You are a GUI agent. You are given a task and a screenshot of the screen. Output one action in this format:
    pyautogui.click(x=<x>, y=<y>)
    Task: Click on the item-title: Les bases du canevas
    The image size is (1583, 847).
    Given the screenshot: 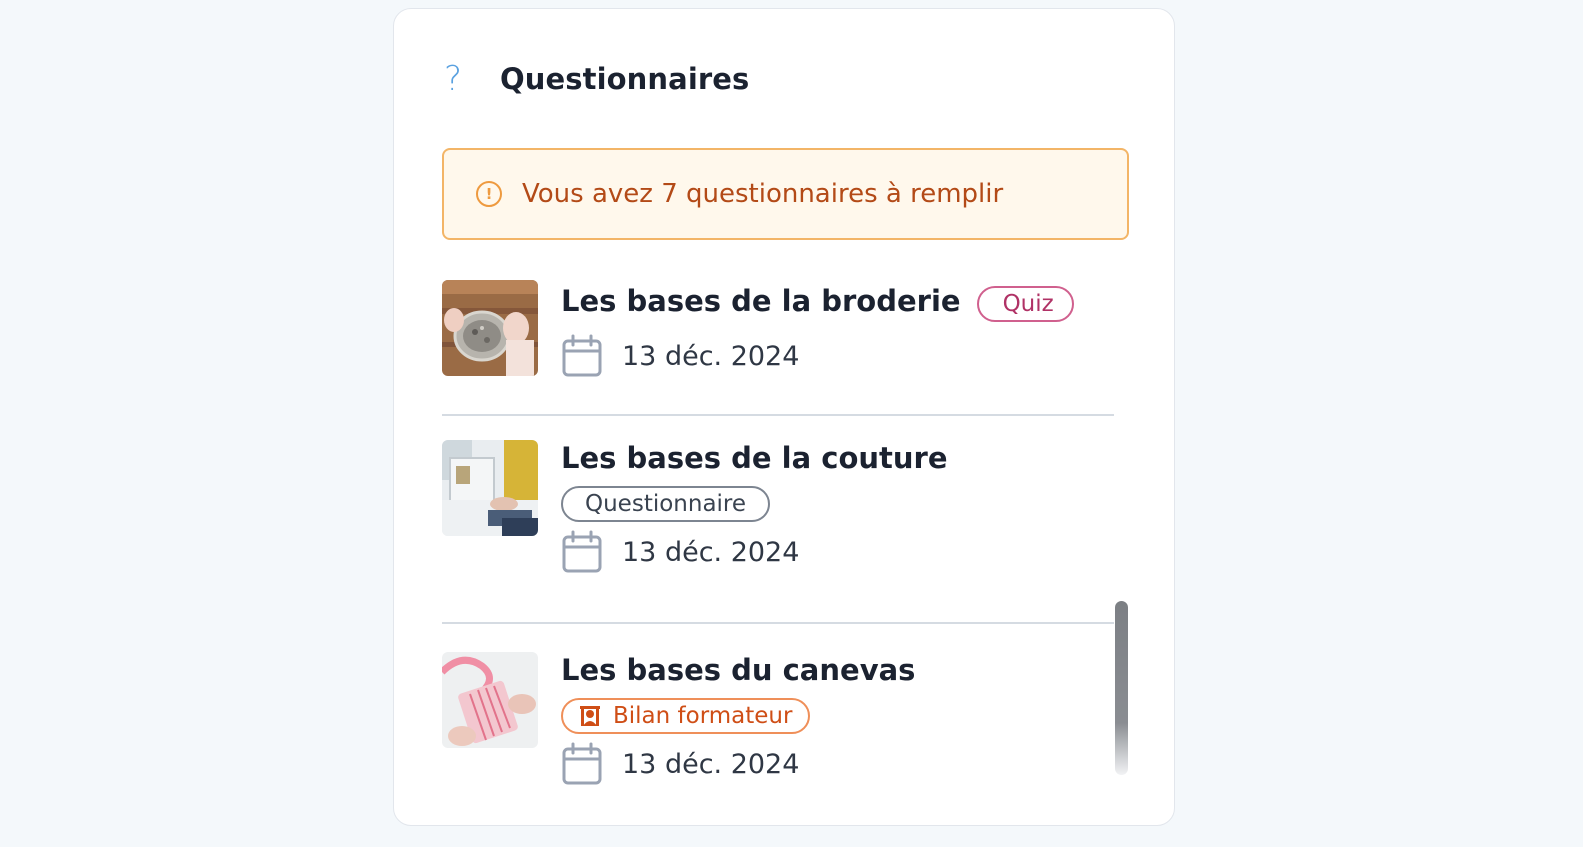 What is the action you would take?
    pyautogui.click(x=738, y=670)
    